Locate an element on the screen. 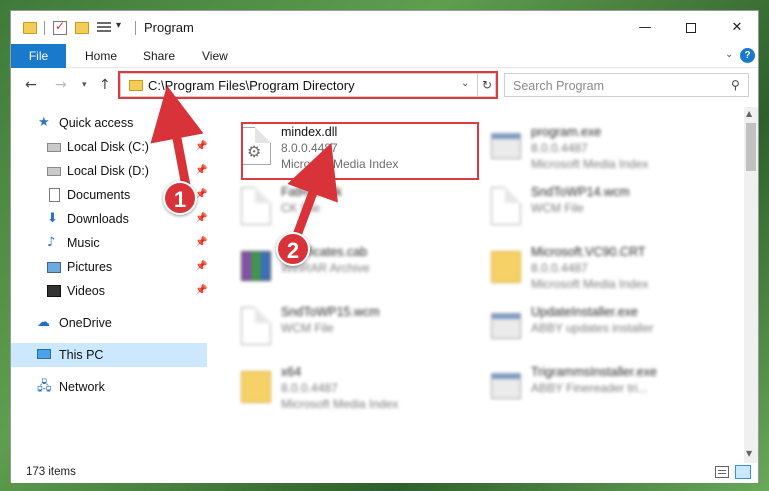 The height and width of the screenshot is (491, 769). search-box: Search Program ⚲ is located at coordinates (626, 85).